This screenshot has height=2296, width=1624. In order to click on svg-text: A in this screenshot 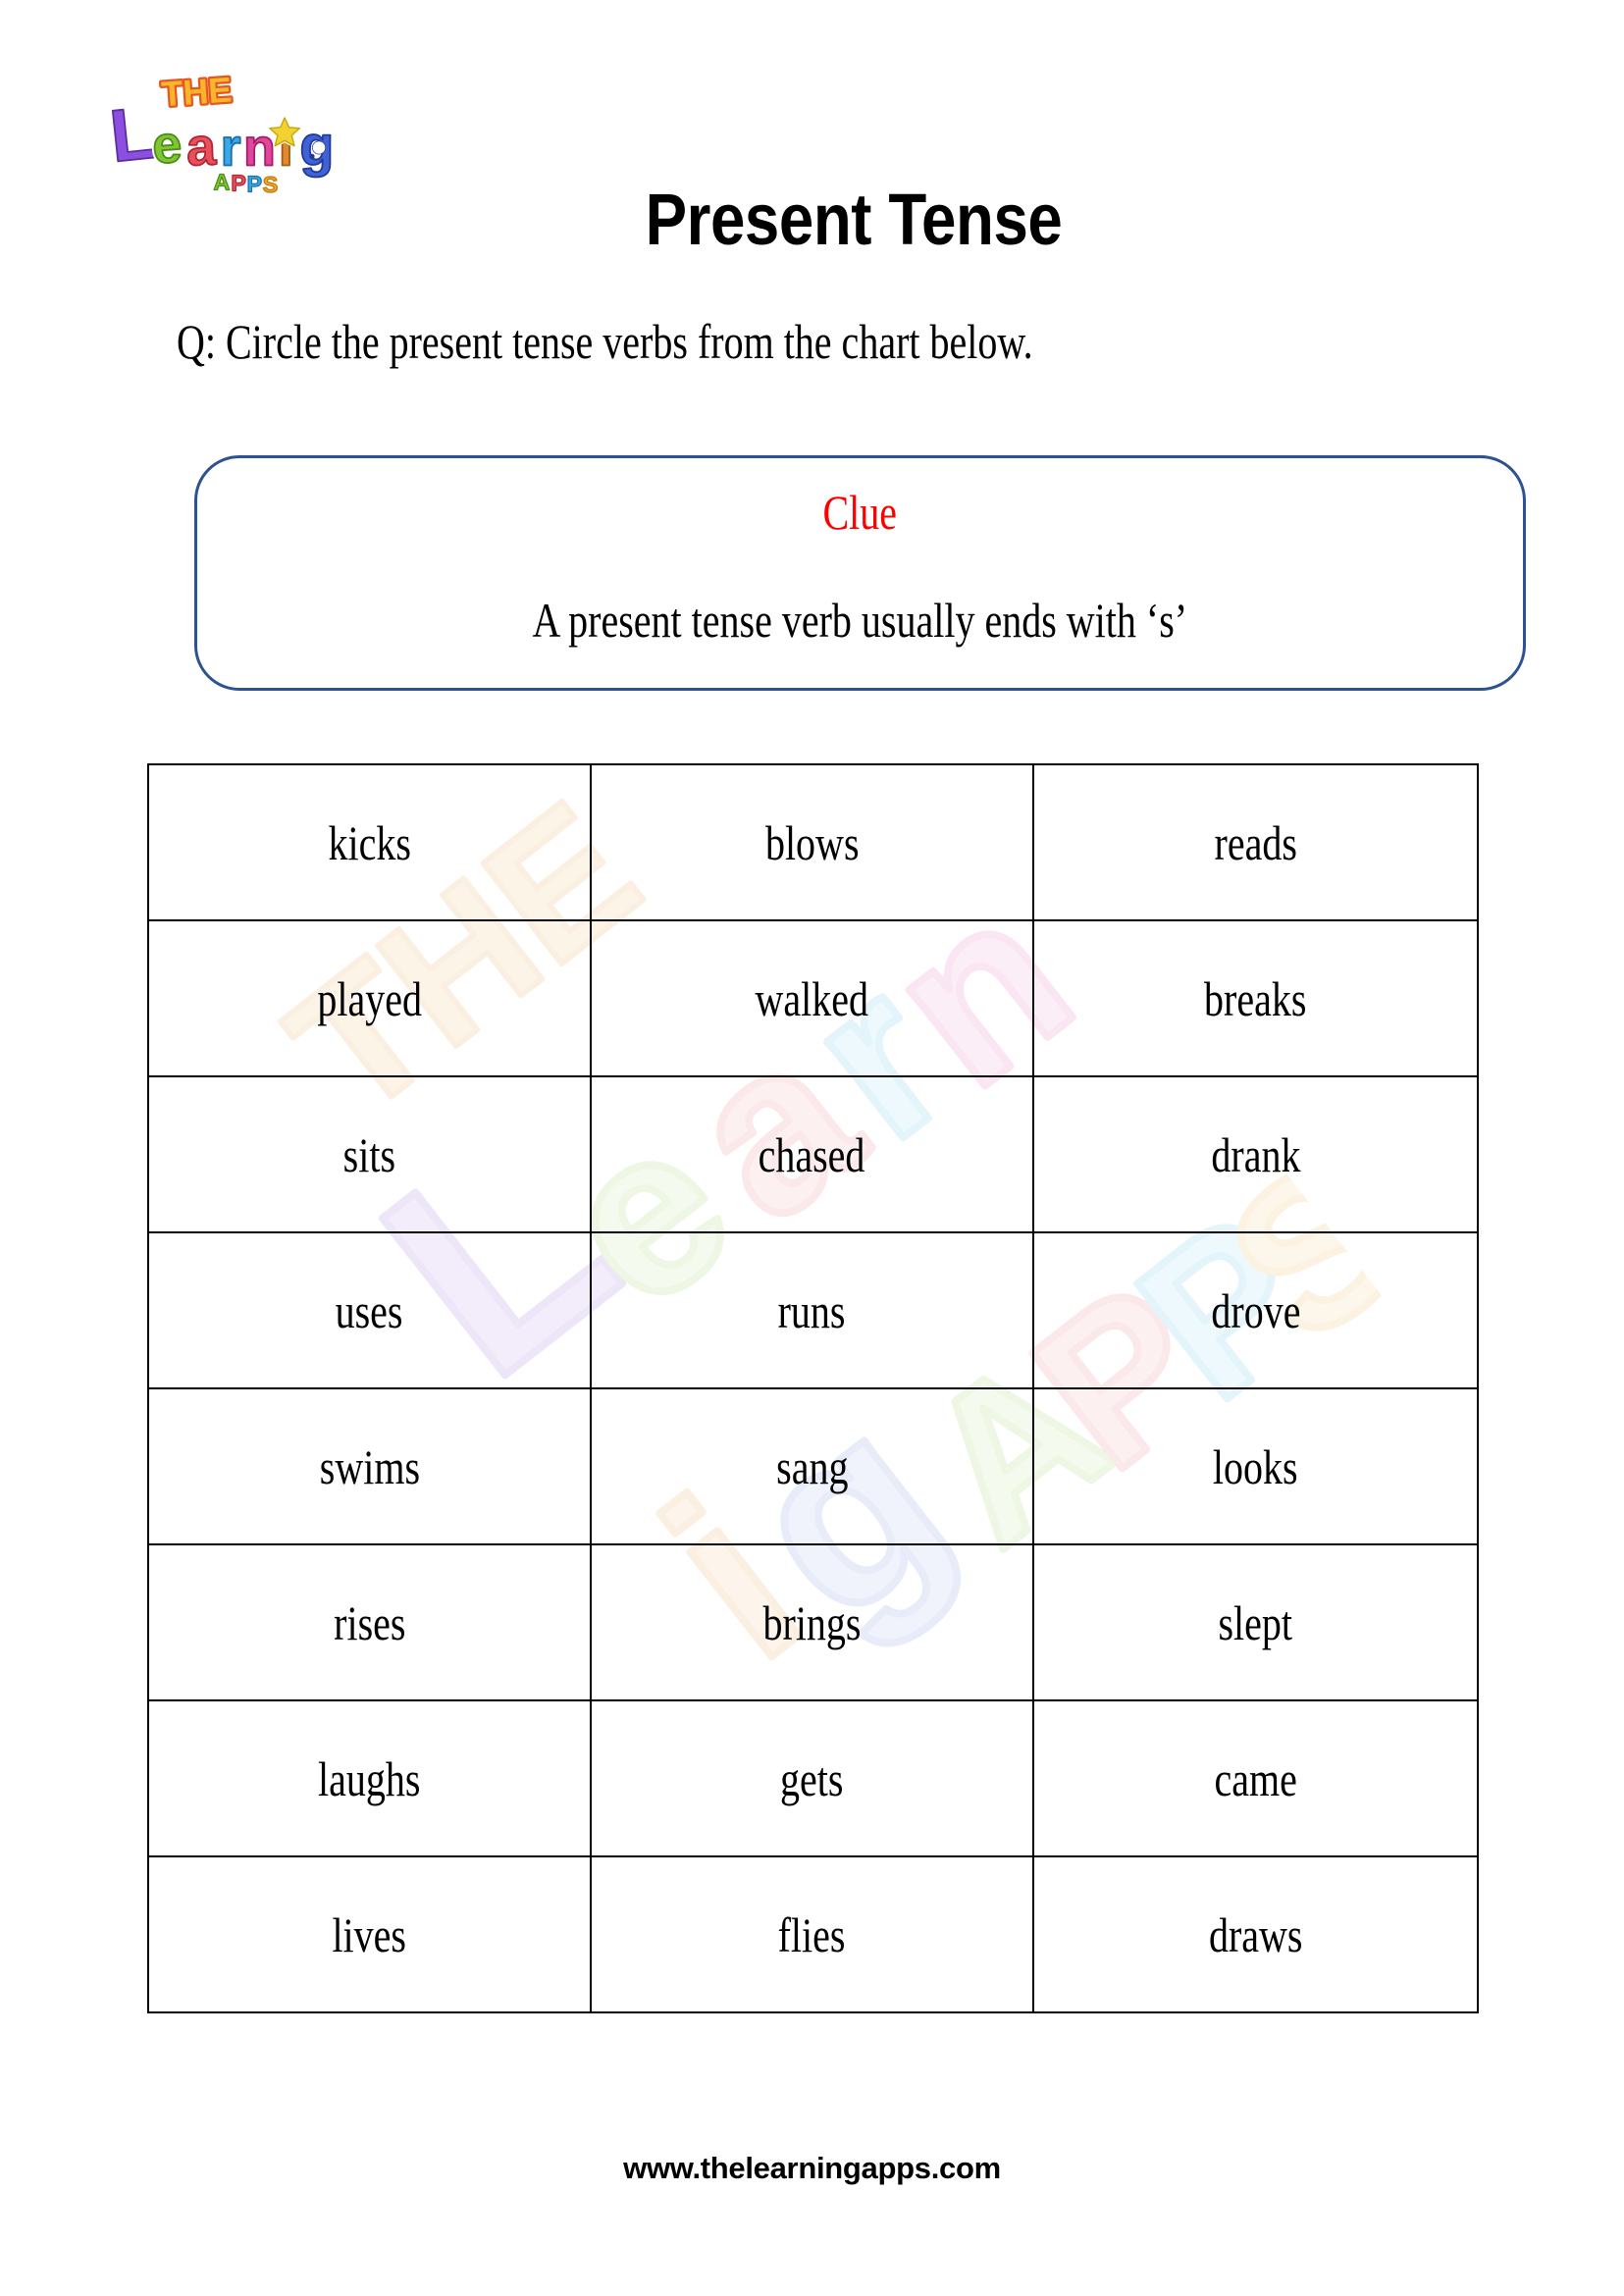, I will do `click(221, 182)`.